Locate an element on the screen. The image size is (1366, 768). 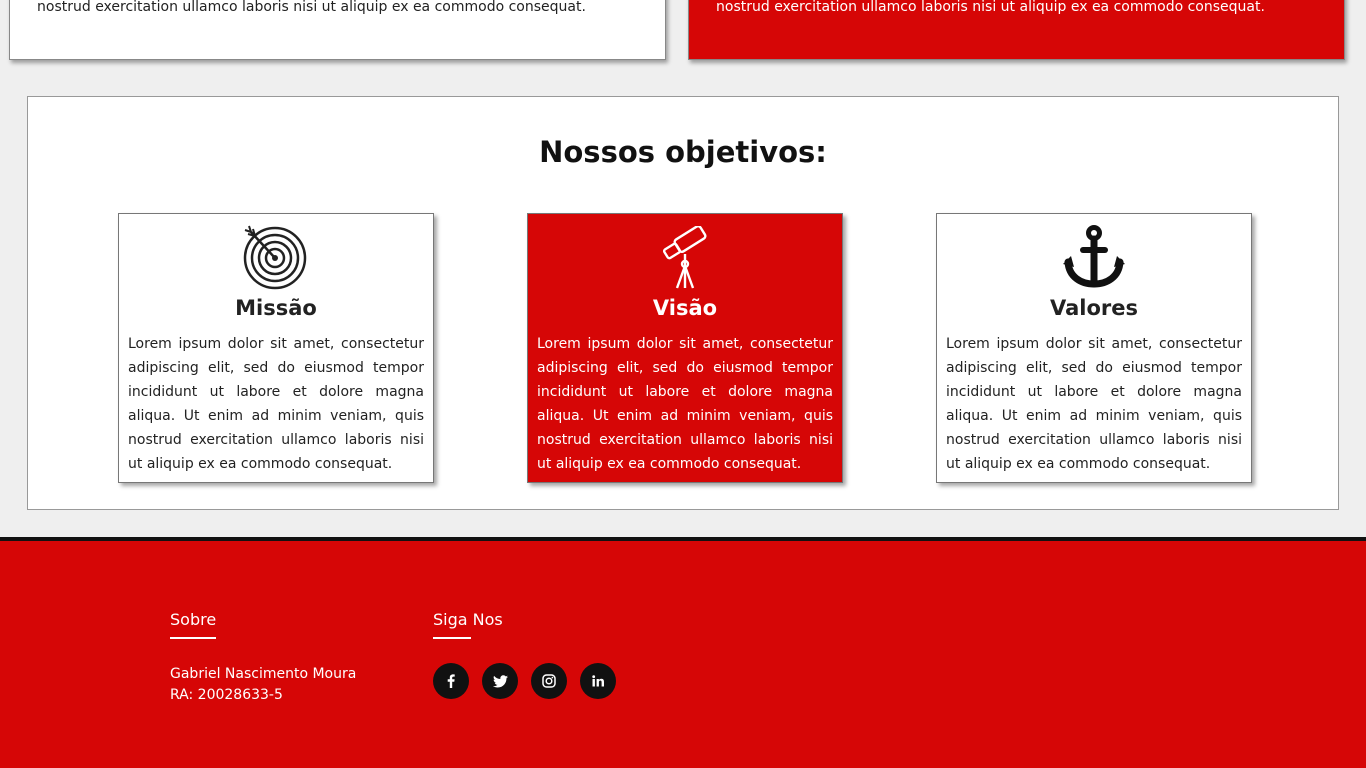
facebook-button is located at coordinates (451, 681).